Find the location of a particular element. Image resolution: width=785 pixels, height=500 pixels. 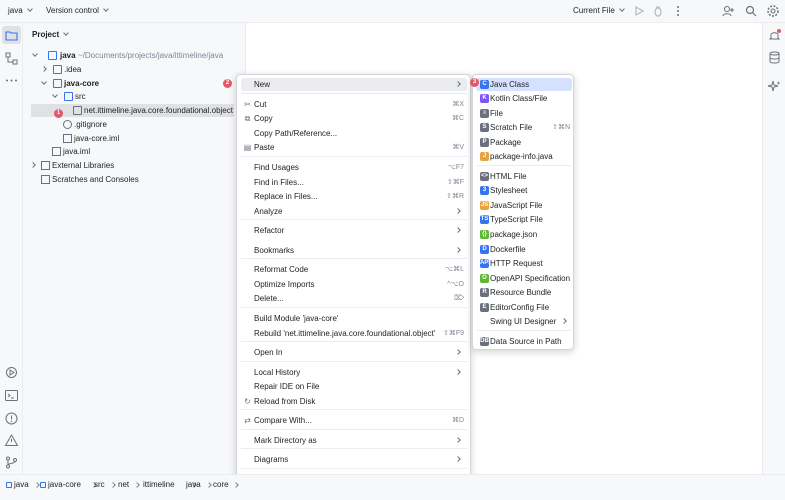

new-submenu-item: Java Class is located at coordinates (530, 84).